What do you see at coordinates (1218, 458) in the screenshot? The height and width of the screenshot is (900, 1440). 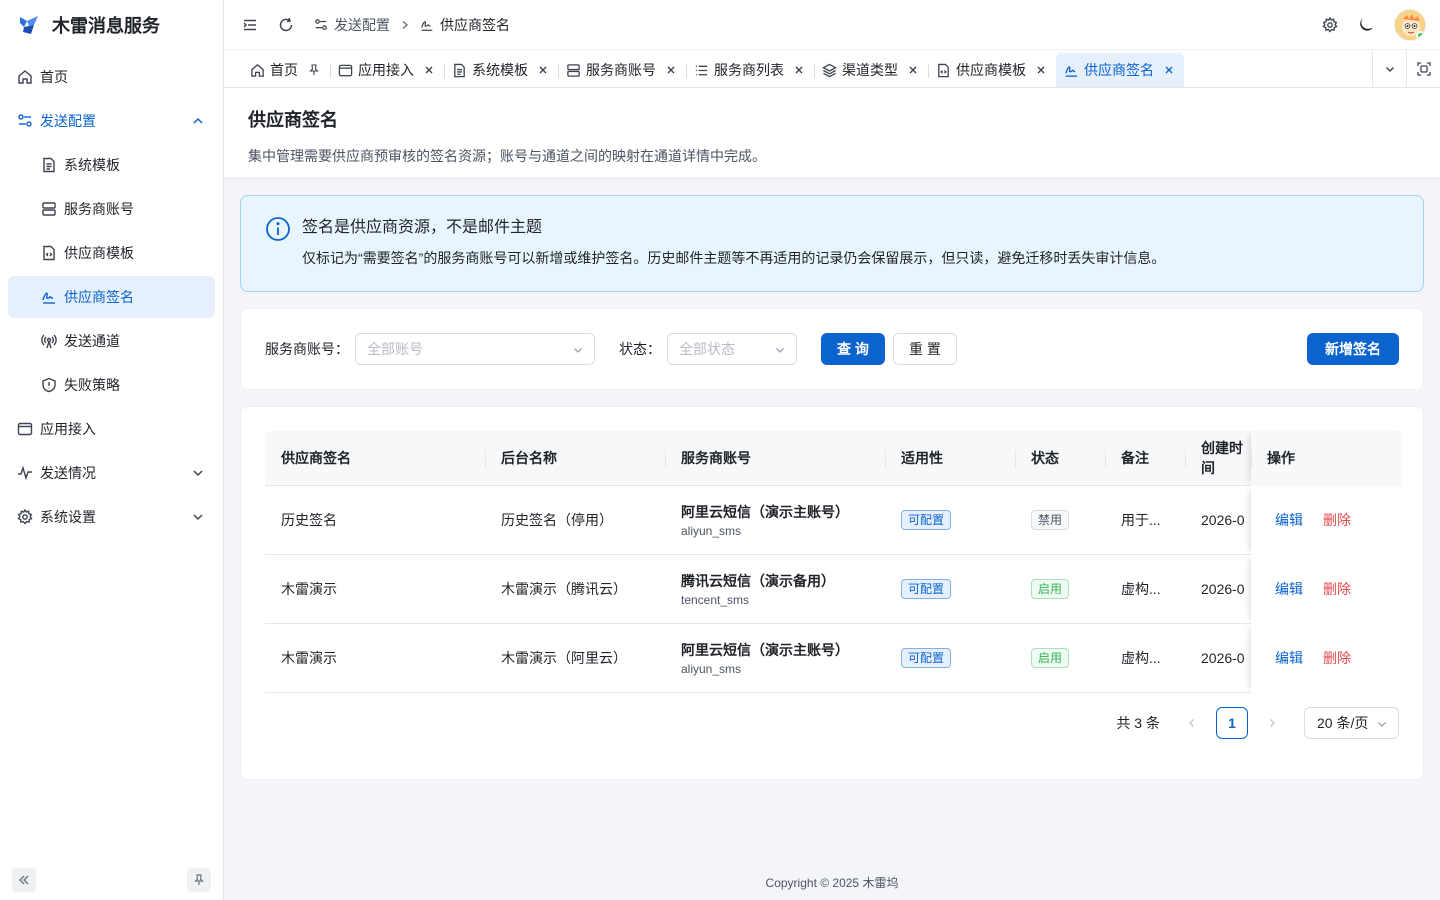 I see `column-header: 创建时间` at bounding box center [1218, 458].